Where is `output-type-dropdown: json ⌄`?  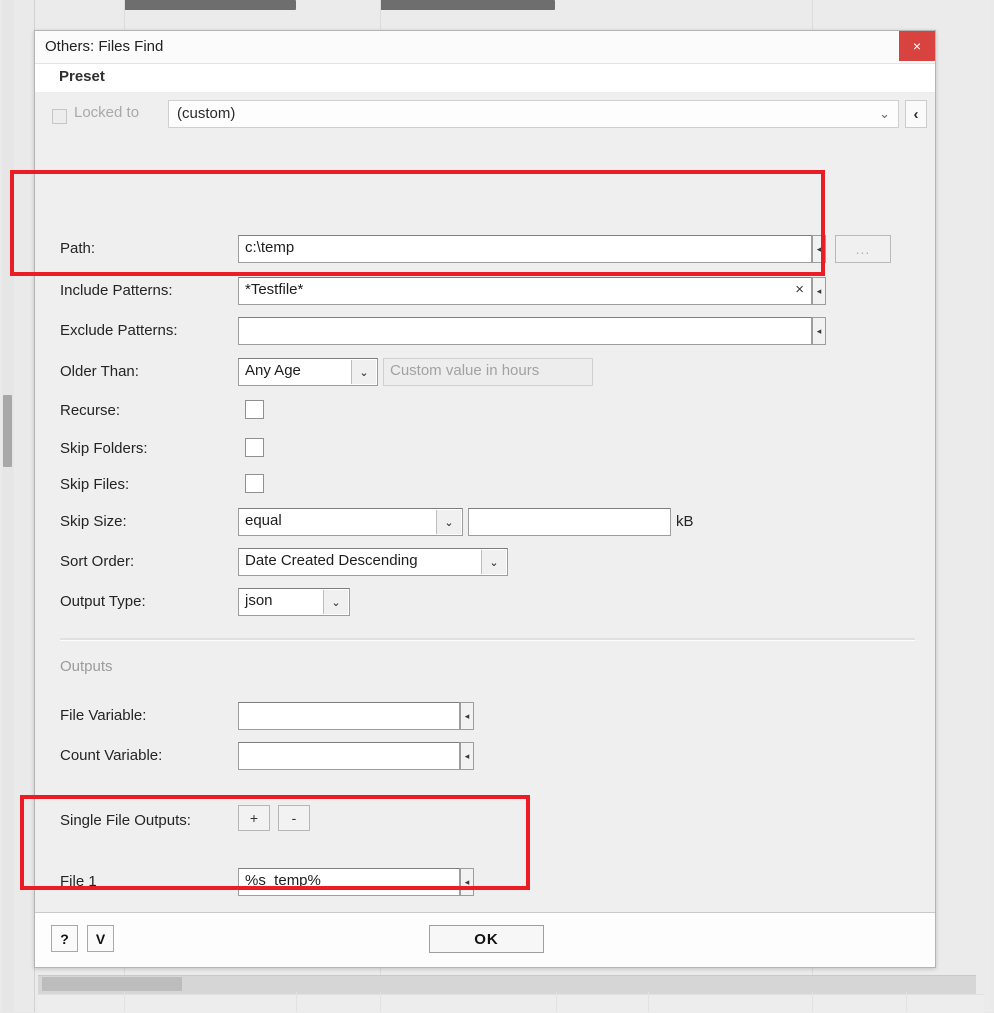 output-type-dropdown: json ⌄ is located at coordinates (294, 602).